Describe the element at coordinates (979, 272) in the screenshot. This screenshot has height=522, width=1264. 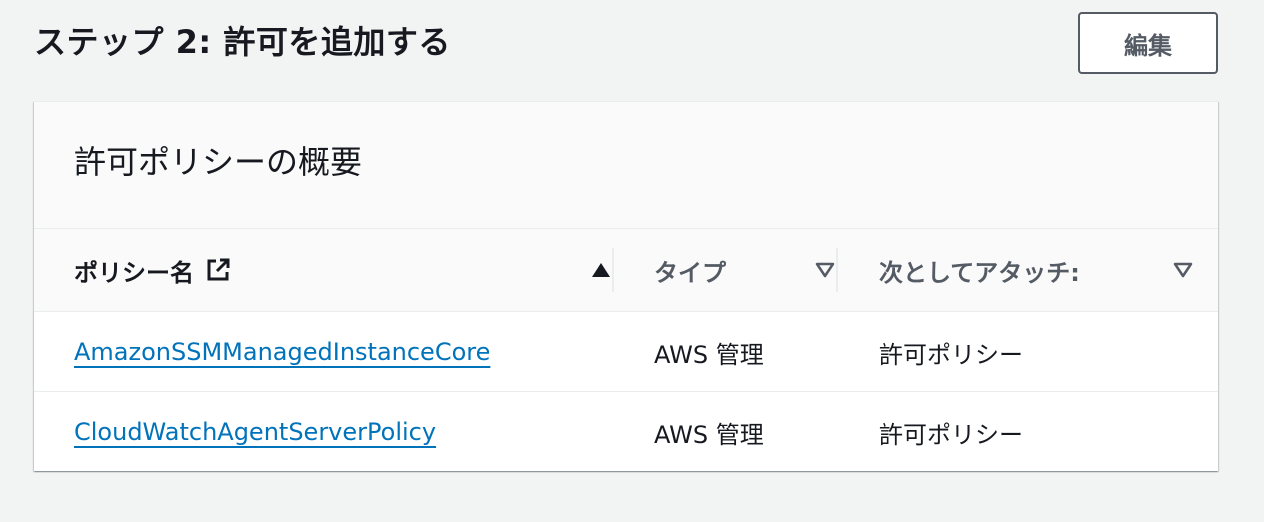
I see `column-label-attached-as: 次としてアタッチ:` at that location.